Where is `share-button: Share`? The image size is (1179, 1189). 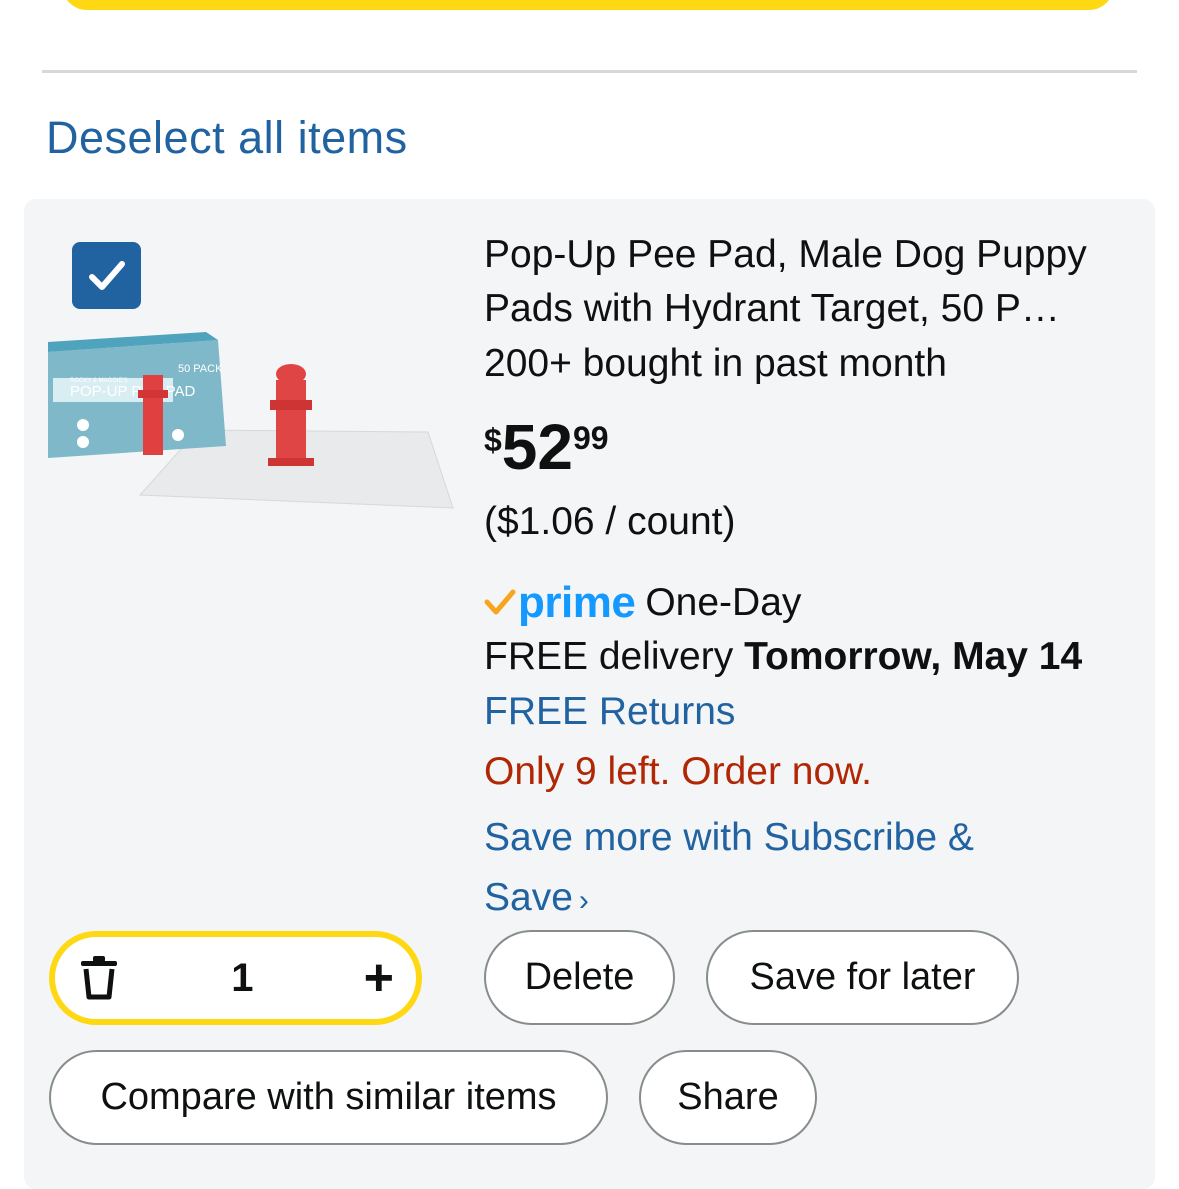 share-button: Share is located at coordinates (728, 1097).